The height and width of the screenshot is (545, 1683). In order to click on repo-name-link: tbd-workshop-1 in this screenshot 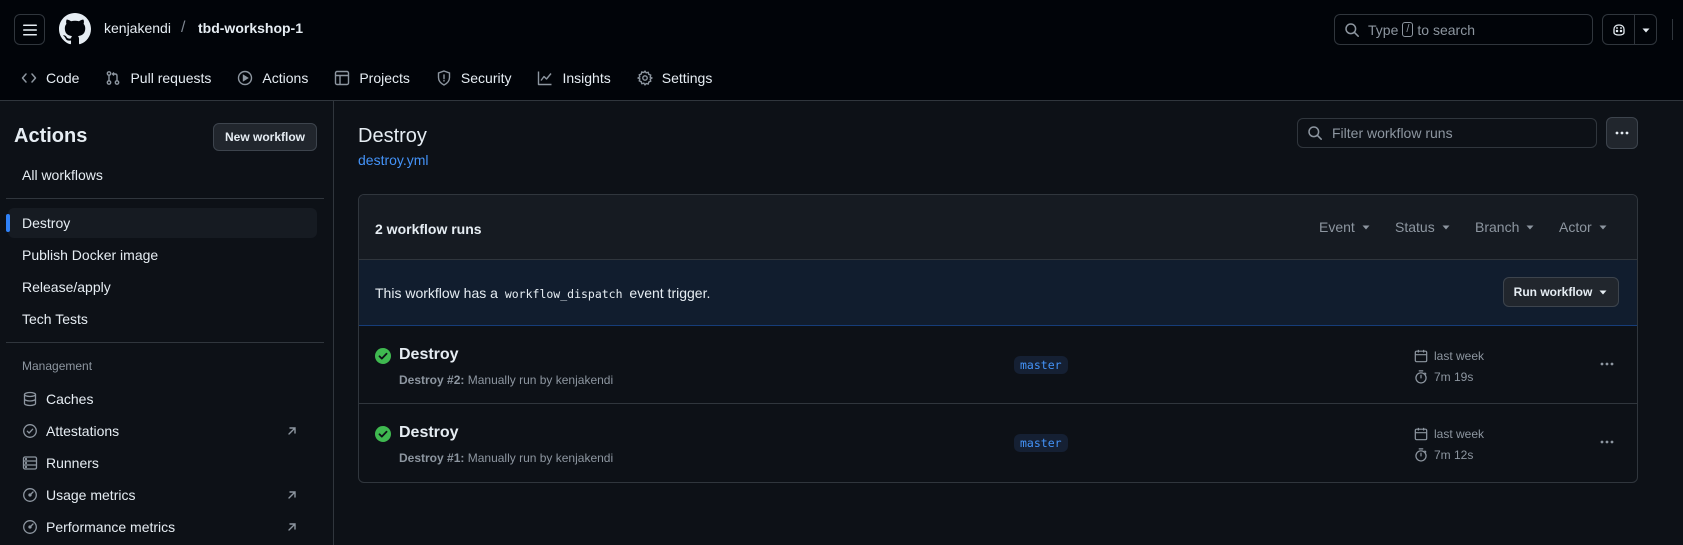, I will do `click(250, 28)`.